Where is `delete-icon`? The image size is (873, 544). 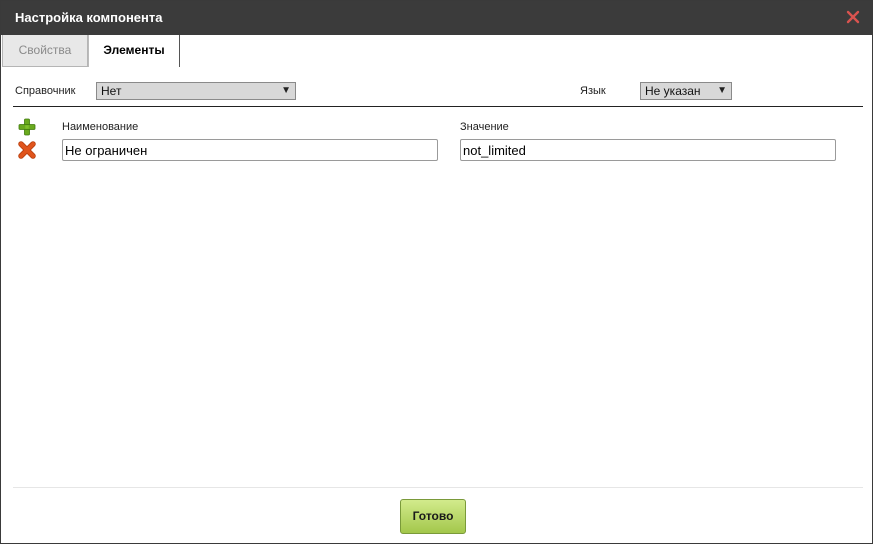
delete-icon is located at coordinates (27, 150).